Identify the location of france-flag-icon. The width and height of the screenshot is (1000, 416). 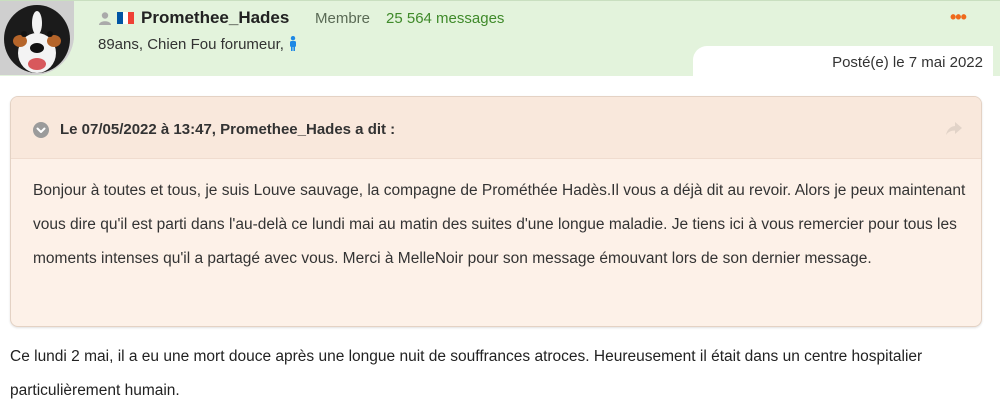
(126, 18).